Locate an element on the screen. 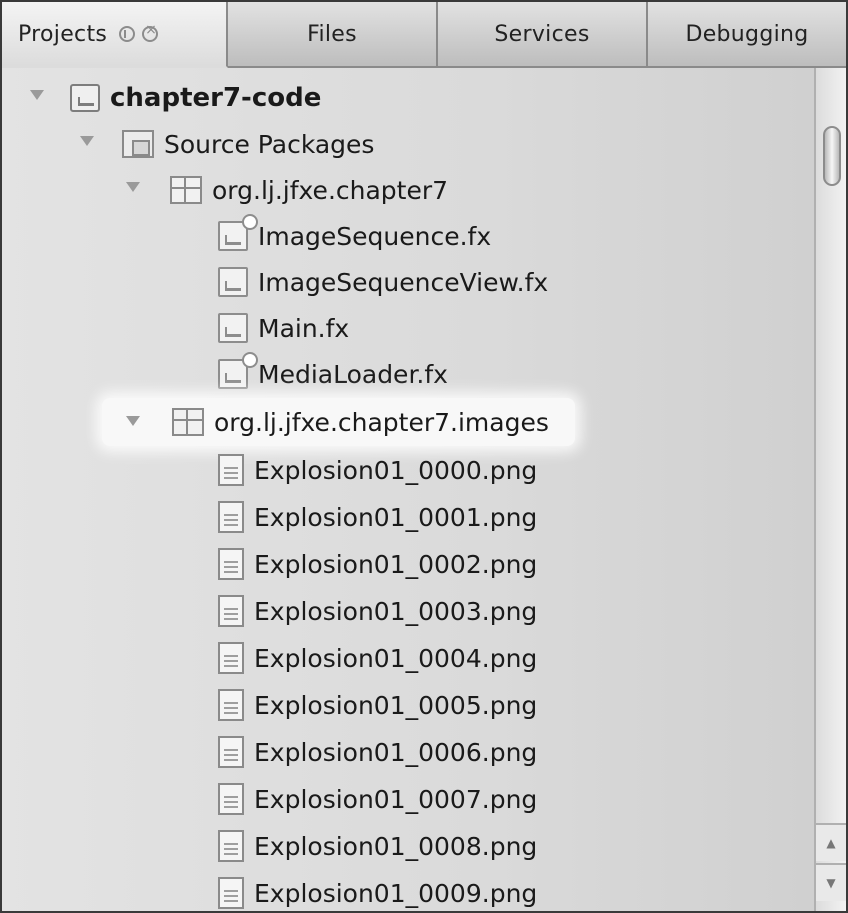 Image resolution: width=848 pixels, height=913 pixels. tree-node-file: Explosion01_0008.png is located at coordinates (377, 846).